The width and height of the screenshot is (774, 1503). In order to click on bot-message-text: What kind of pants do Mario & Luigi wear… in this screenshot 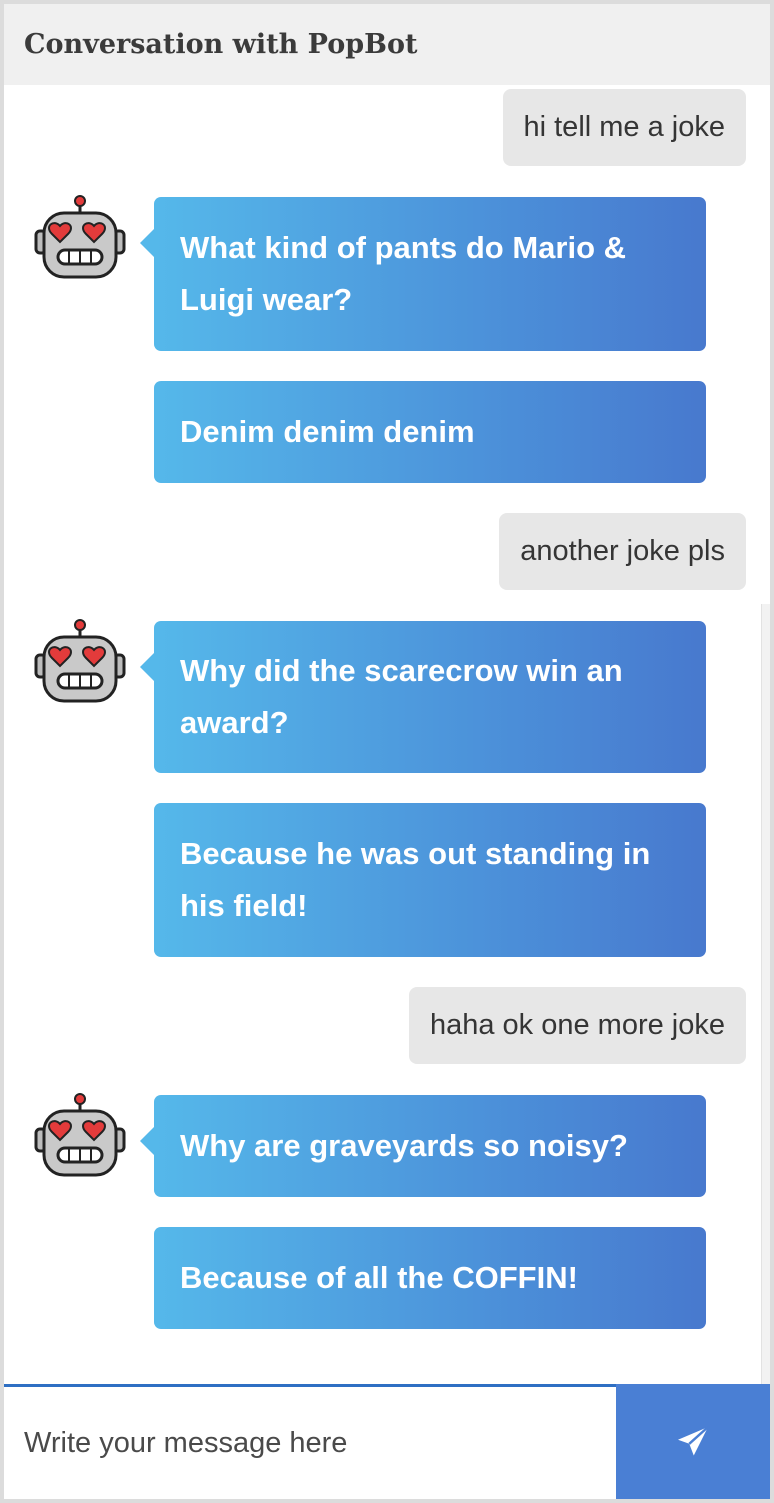, I will do `click(403, 273)`.